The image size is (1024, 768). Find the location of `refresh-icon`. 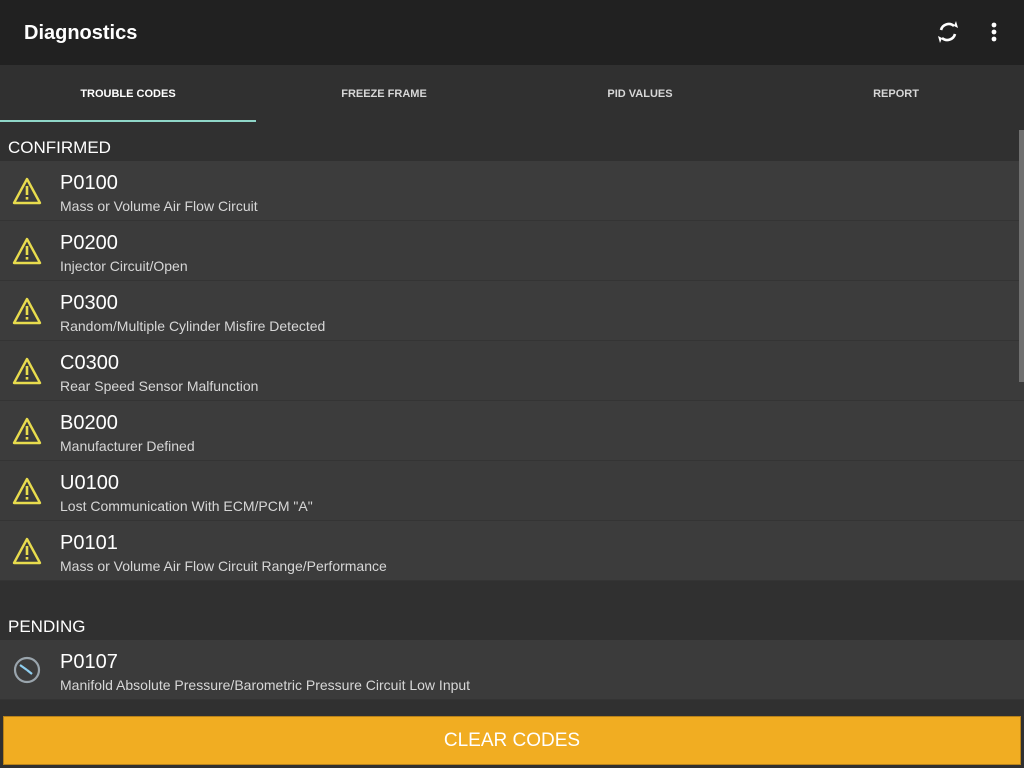

refresh-icon is located at coordinates (948, 32).